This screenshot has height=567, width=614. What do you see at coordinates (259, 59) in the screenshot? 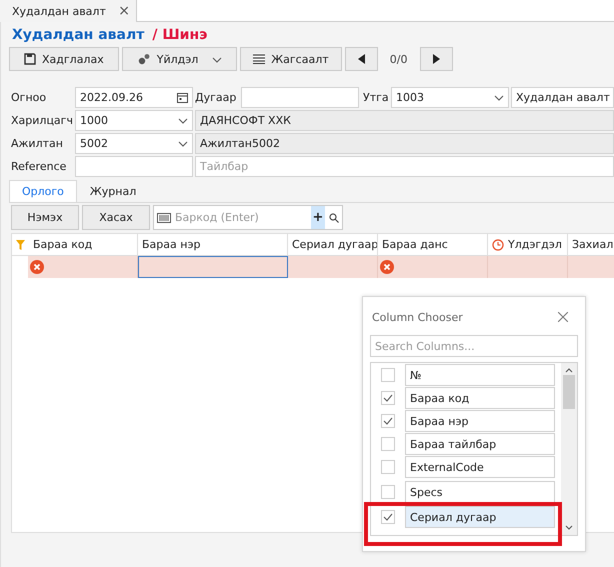
I see `list-icon` at bounding box center [259, 59].